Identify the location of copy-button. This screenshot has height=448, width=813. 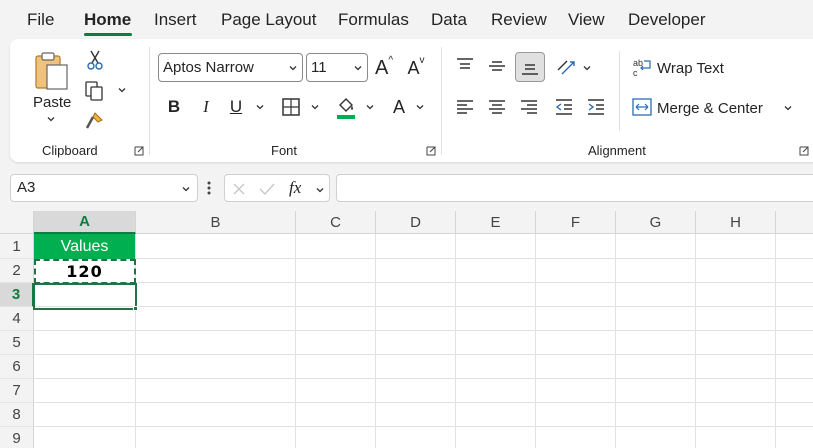
(94, 91).